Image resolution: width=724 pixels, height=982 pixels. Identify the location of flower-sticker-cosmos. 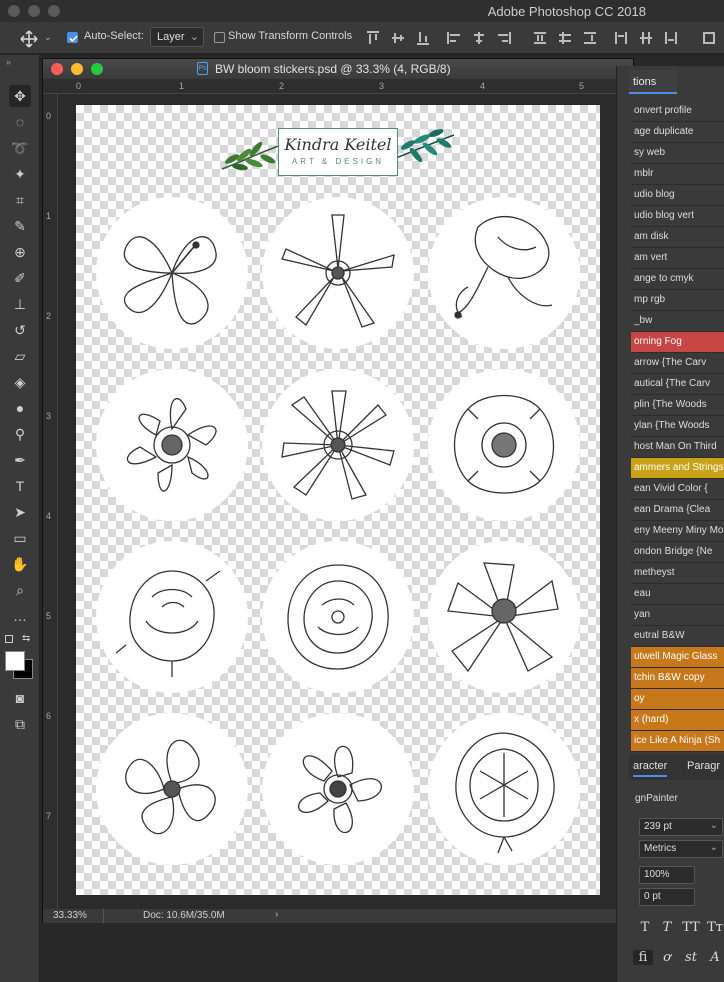
(504, 617).